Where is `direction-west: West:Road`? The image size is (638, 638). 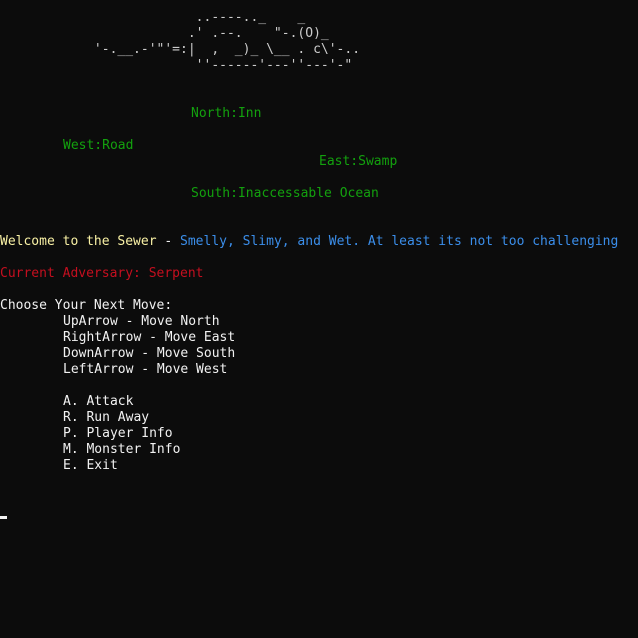
direction-west: West:Road is located at coordinates (98, 145).